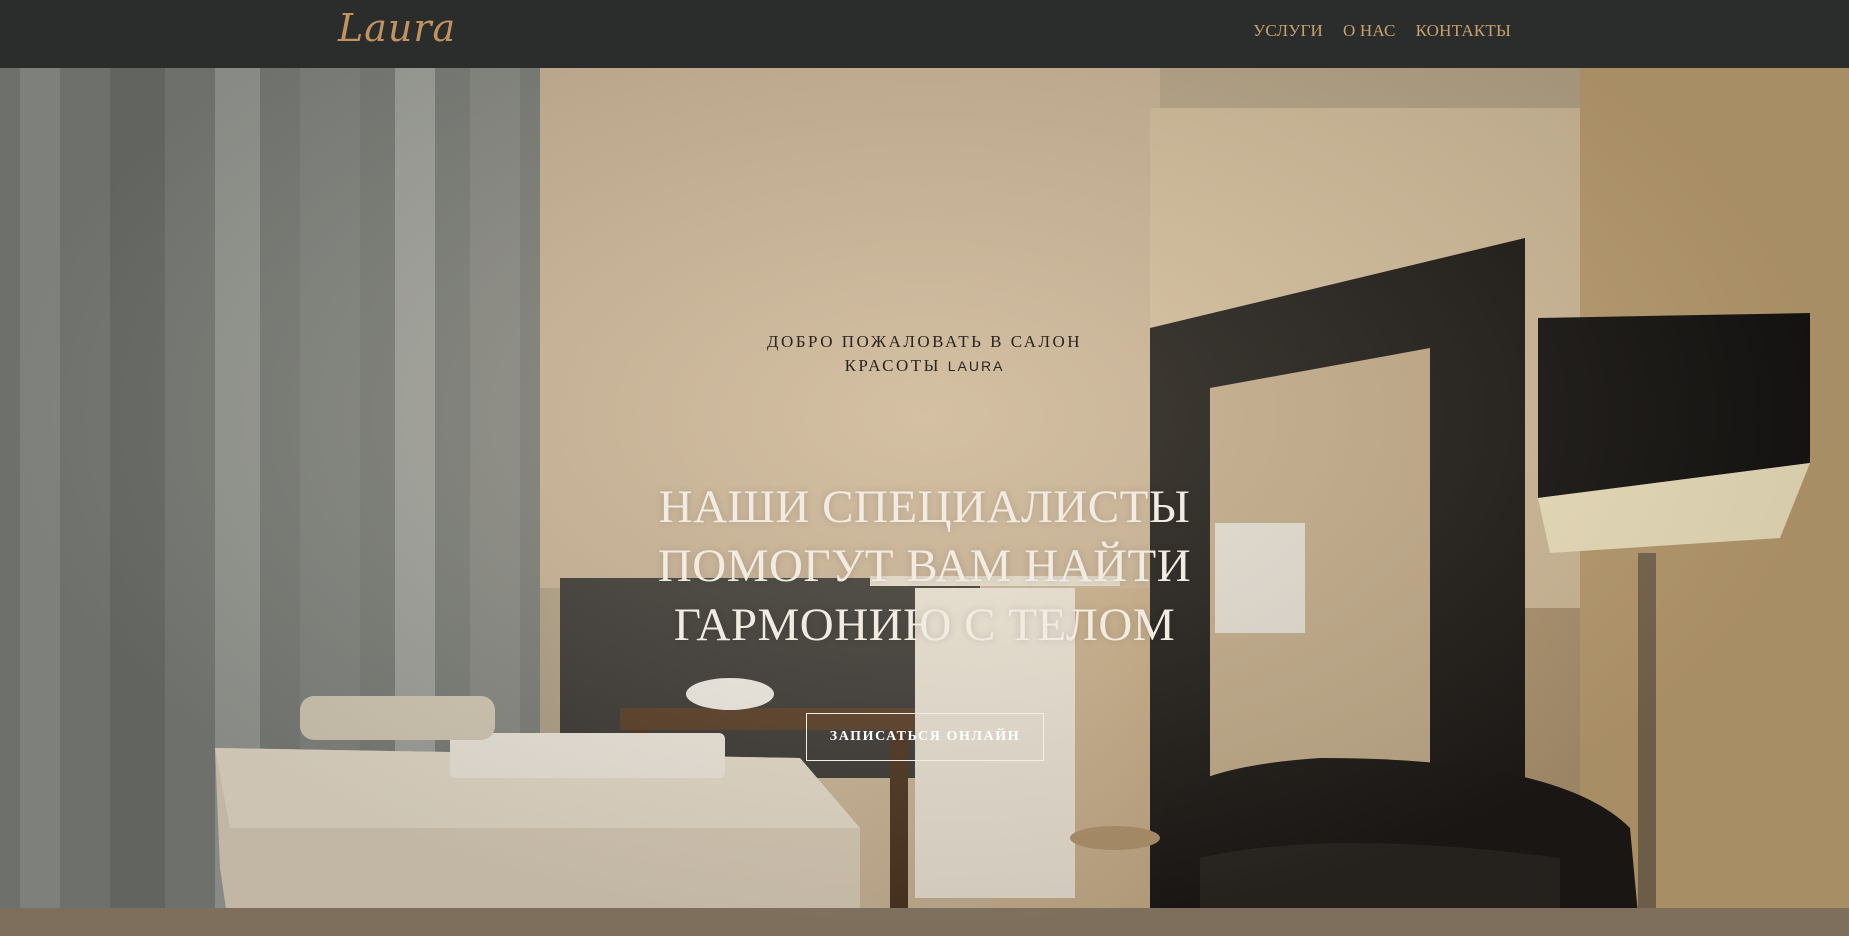 The image size is (1849, 936). I want to click on headline-line-3: ГАРМОНИЮ С ТЕЛОМ, so click(924, 625).